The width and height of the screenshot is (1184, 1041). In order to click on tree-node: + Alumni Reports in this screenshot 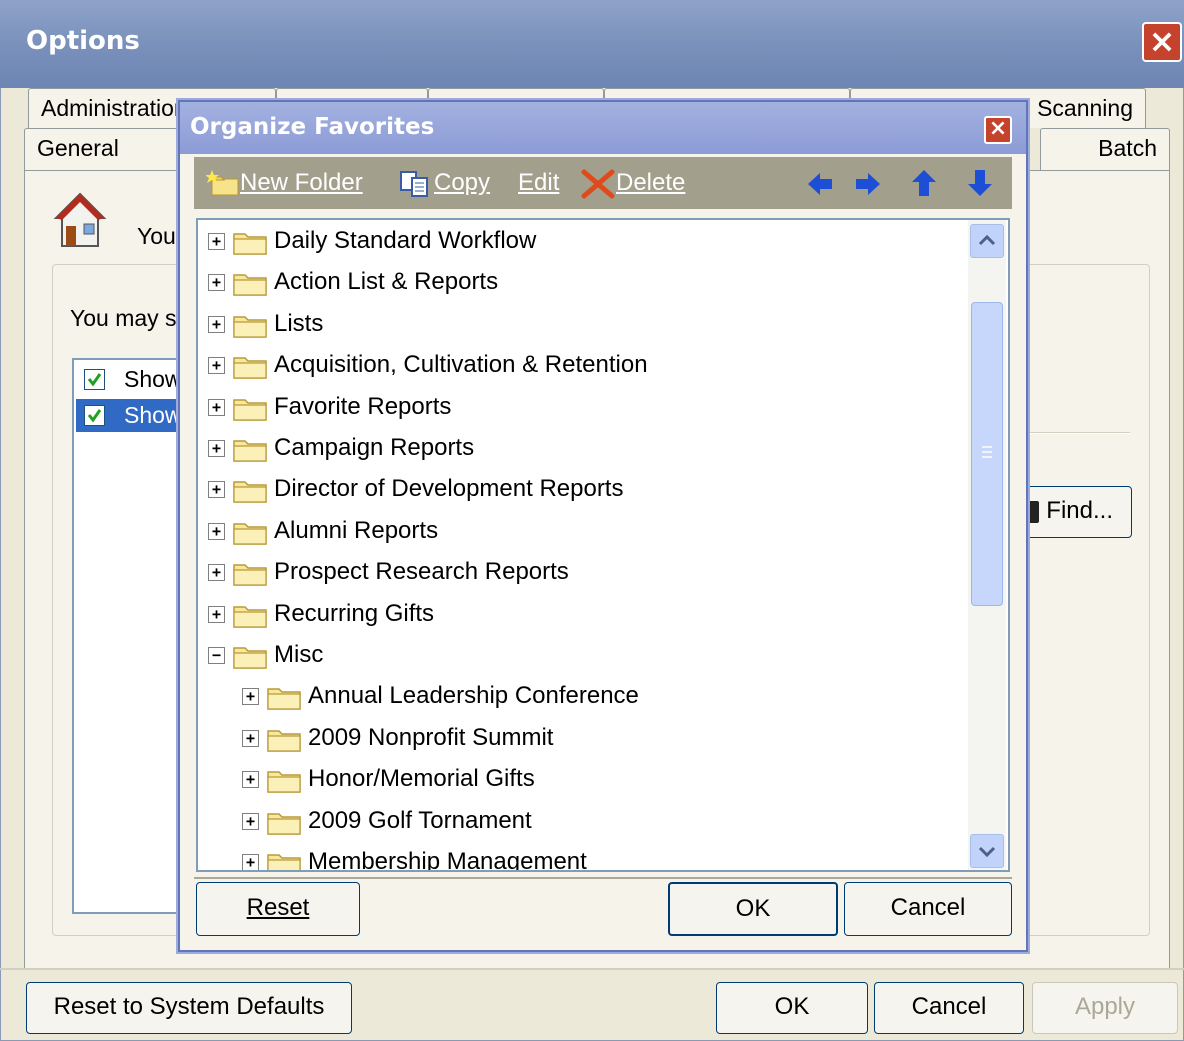, I will do `click(587, 531)`.